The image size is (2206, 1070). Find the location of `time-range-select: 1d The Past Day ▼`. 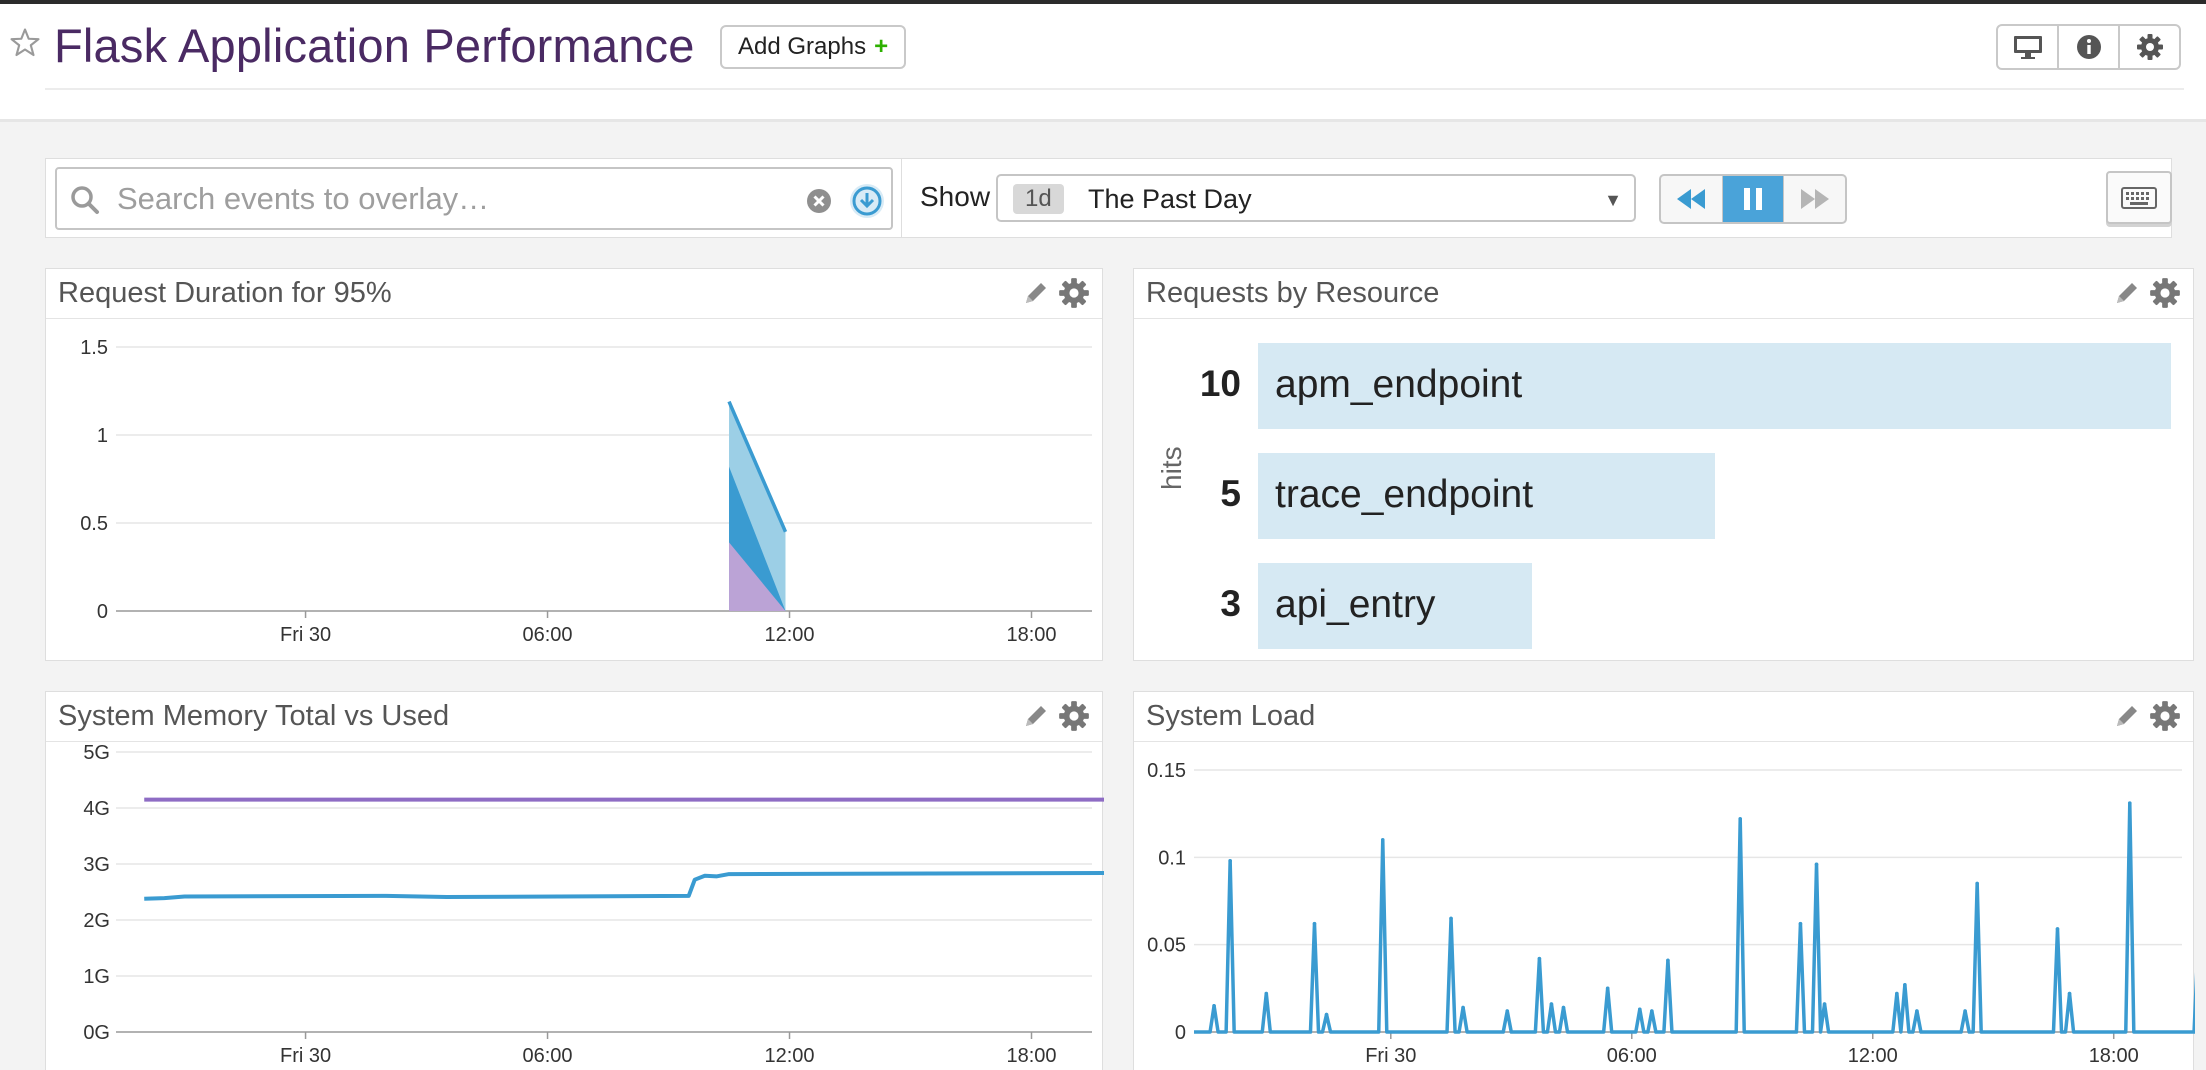

time-range-select: 1d The Past Day ▼ is located at coordinates (1316, 198).